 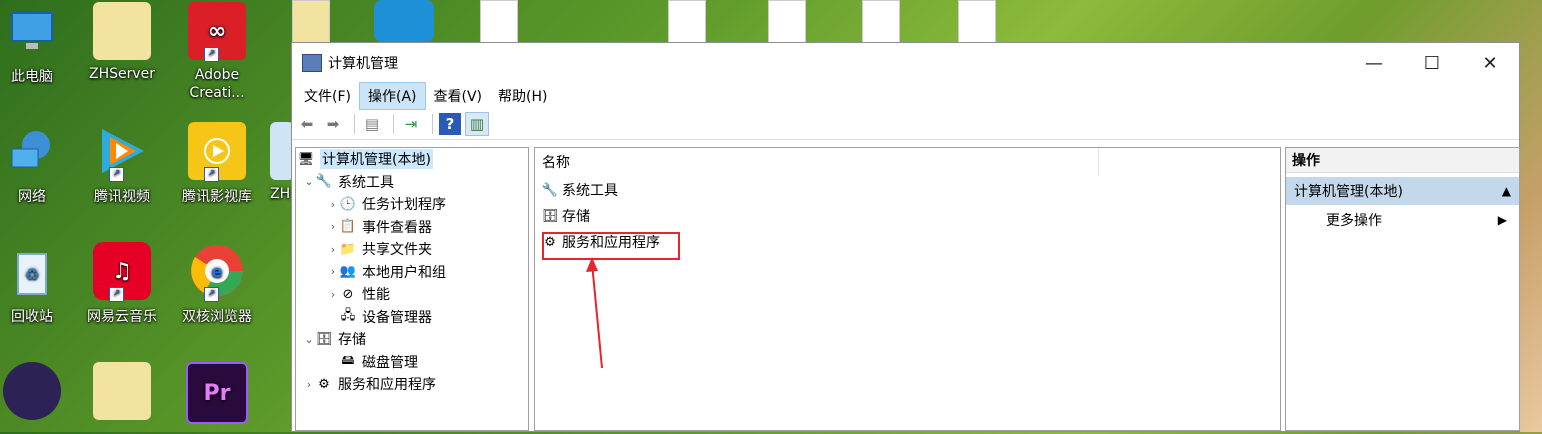 I want to click on actions-section: 计算机管理(本地) ▲, so click(x=1402, y=191).